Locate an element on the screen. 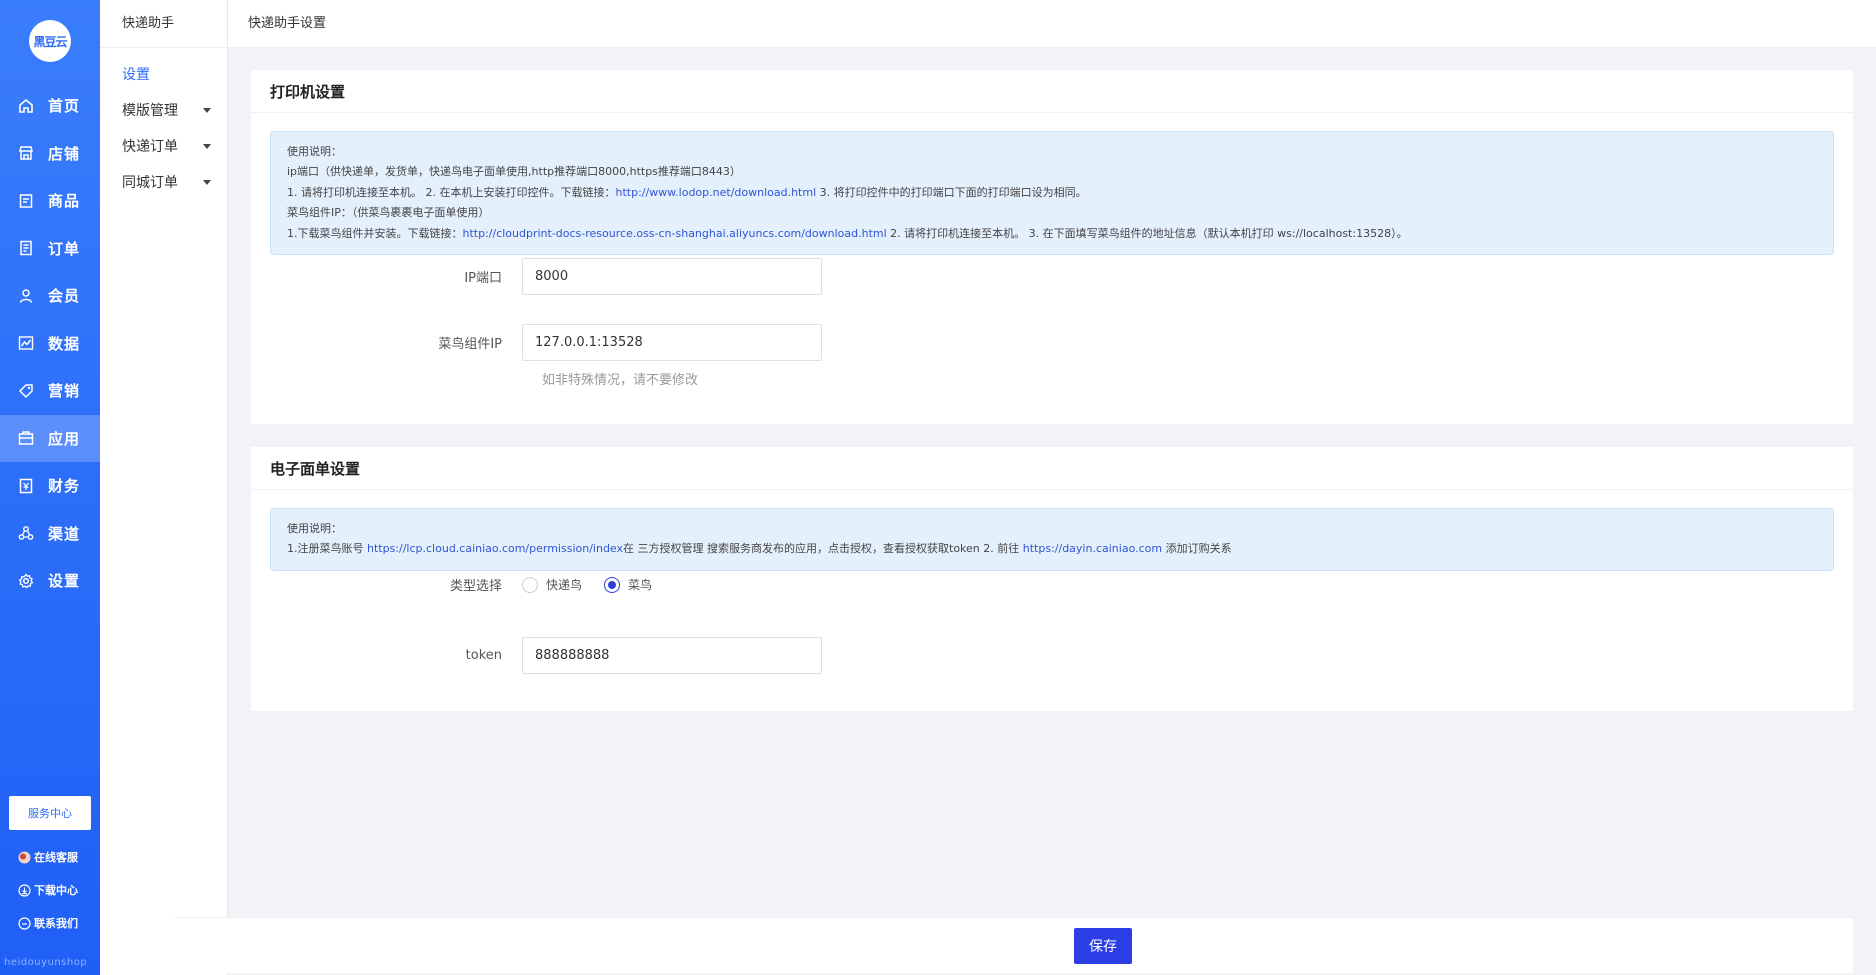 Image resolution: width=1876 pixels, height=975 pixels. contact-us-link: 联系我们 is located at coordinates (48, 923).